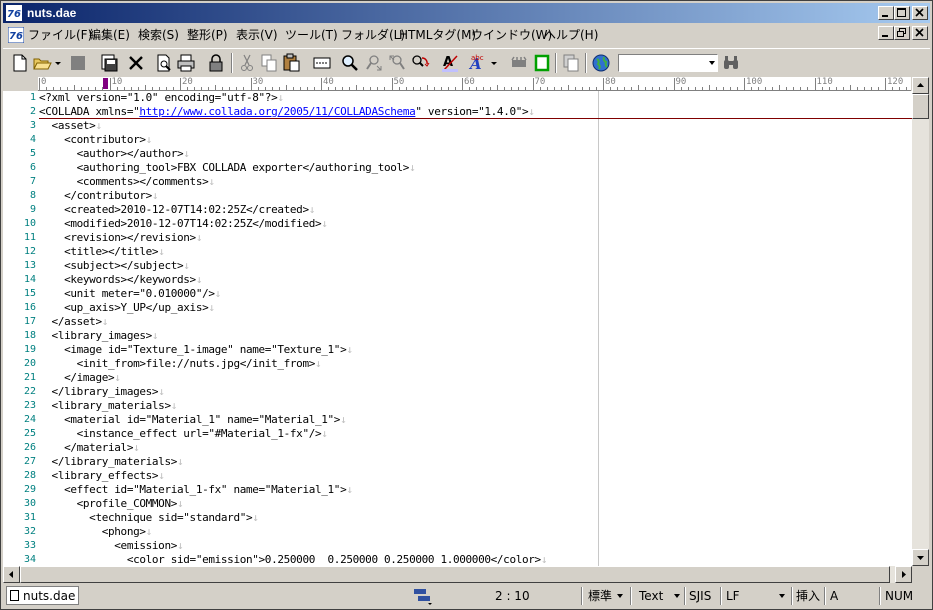 The width and height of the screenshot is (933, 610). What do you see at coordinates (373, 35) in the screenshot?
I see `menu-folder: フォルダ(L)` at bounding box center [373, 35].